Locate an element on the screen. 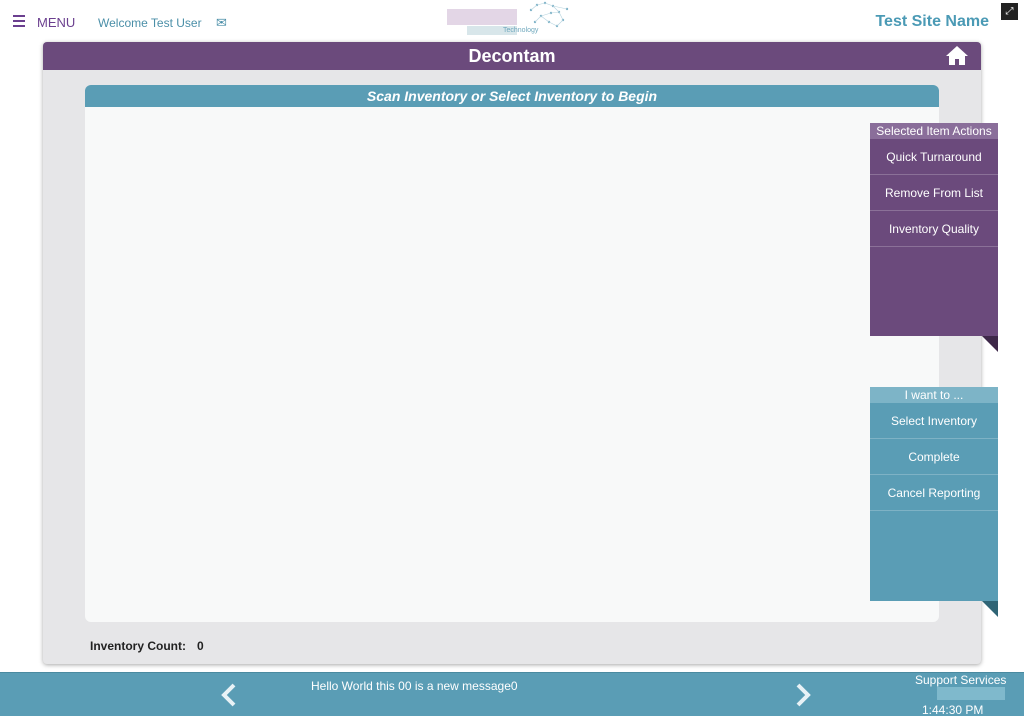 This screenshot has height=717, width=1024. page-title: Decontam is located at coordinates (512, 56).